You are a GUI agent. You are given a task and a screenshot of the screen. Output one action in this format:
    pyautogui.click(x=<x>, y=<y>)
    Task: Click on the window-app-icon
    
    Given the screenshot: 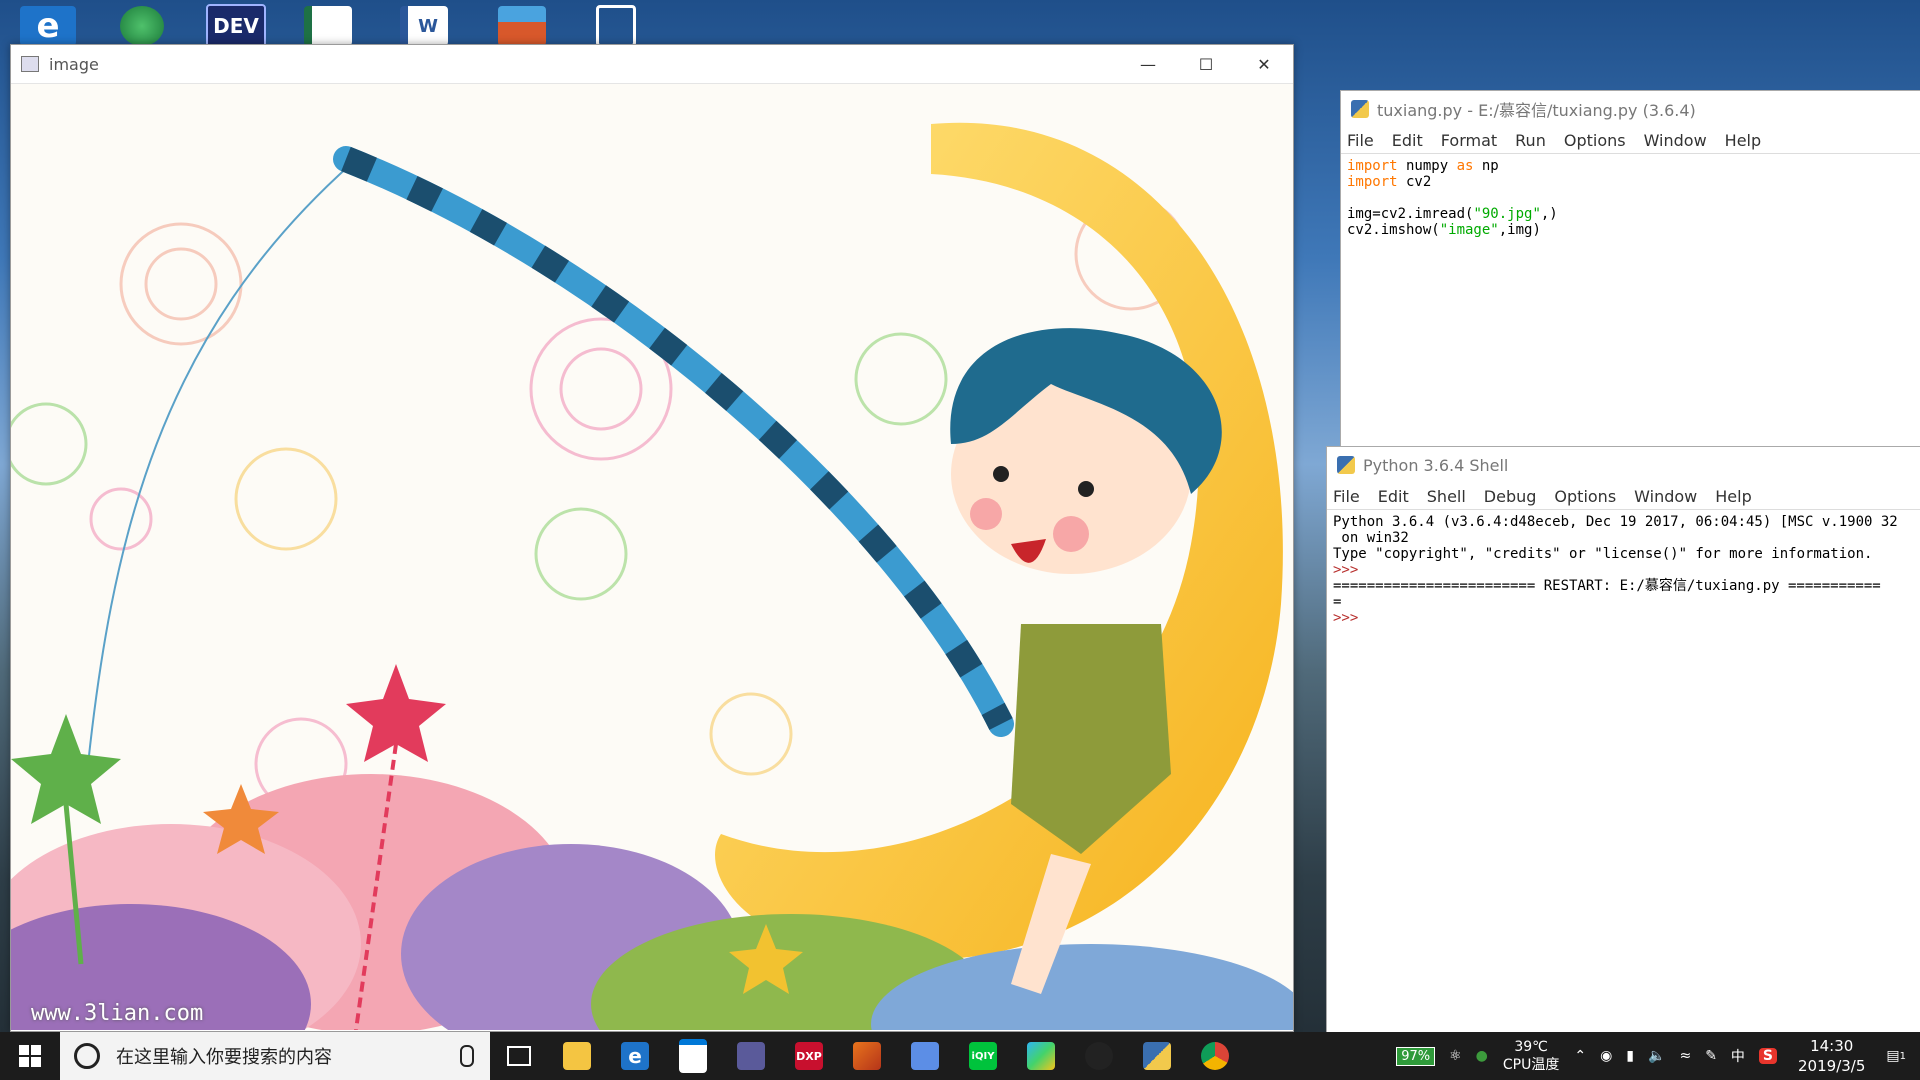 What is the action you would take?
    pyautogui.click(x=30, y=64)
    